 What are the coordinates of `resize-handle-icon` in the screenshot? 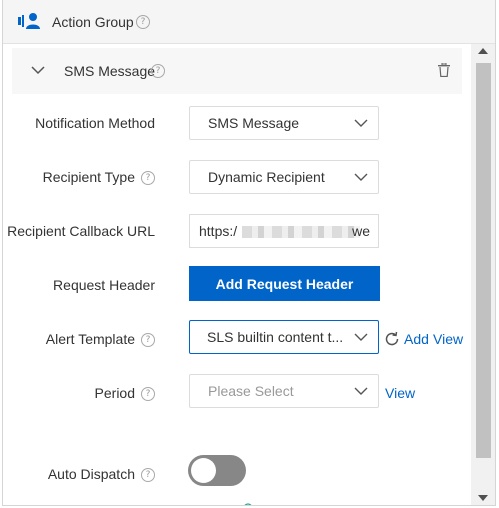 It's located at (248, 504).